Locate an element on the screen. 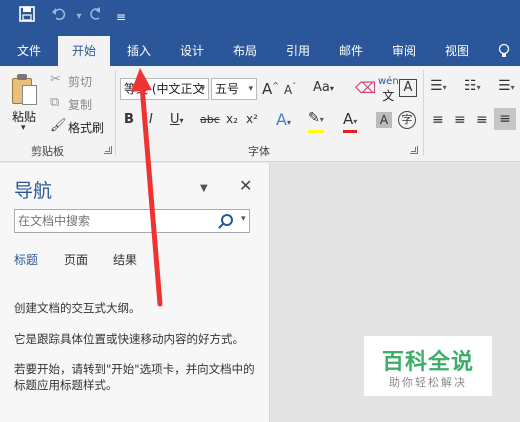 The height and width of the screenshot is (422, 520). nav-options-icon: ▼ is located at coordinates (204, 188).